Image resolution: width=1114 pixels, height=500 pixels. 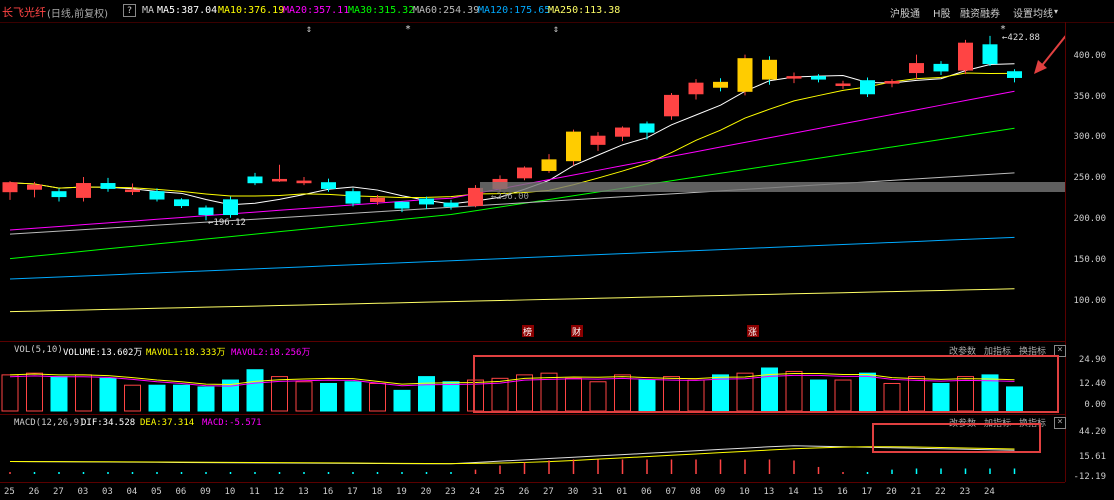 What do you see at coordinates (576, 332) in the screenshot?
I see `event-tag-label: 财` at bounding box center [576, 332].